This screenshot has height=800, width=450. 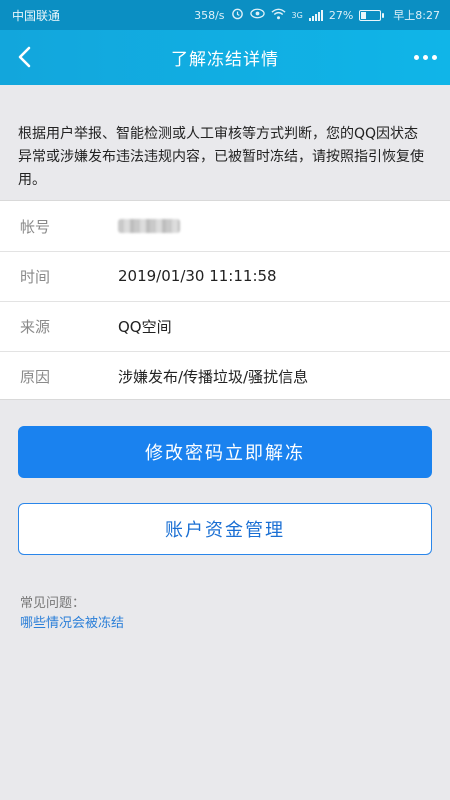 What do you see at coordinates (225, 529) in the screenshot?
I see `account-funds-management-button: 账户资金管理` at bounding box center [225, 529].